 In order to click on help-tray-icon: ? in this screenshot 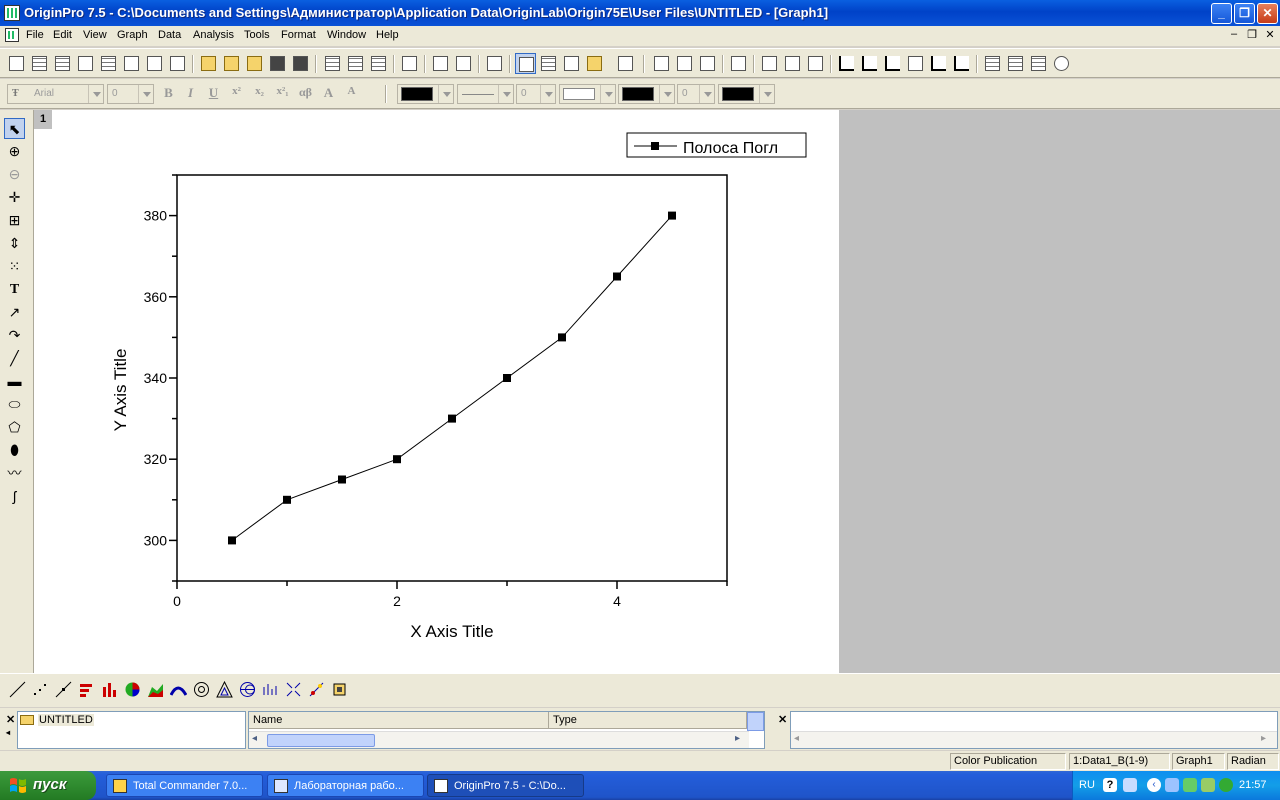, I will do `click(1110, 785)`.